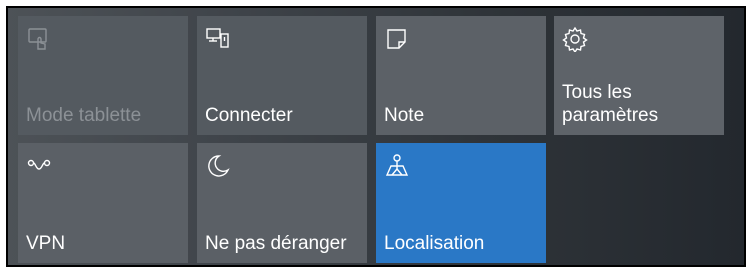 The image size is (753, 267). I want to click on tile-label: VPN, so click(46, 243).